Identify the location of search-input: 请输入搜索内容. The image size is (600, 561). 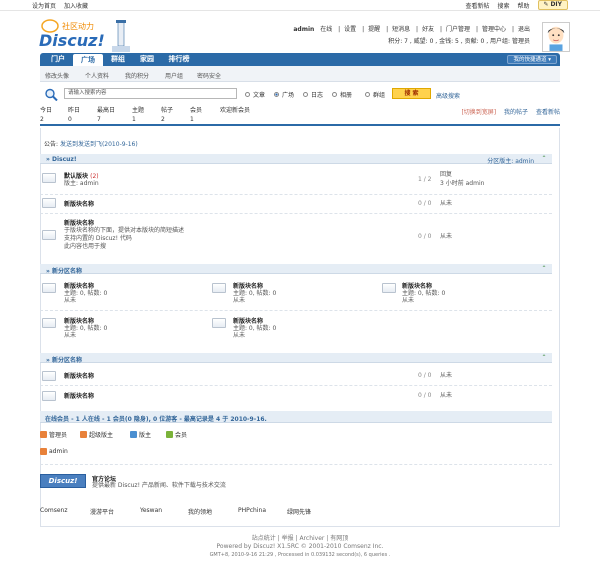
(150, 93).